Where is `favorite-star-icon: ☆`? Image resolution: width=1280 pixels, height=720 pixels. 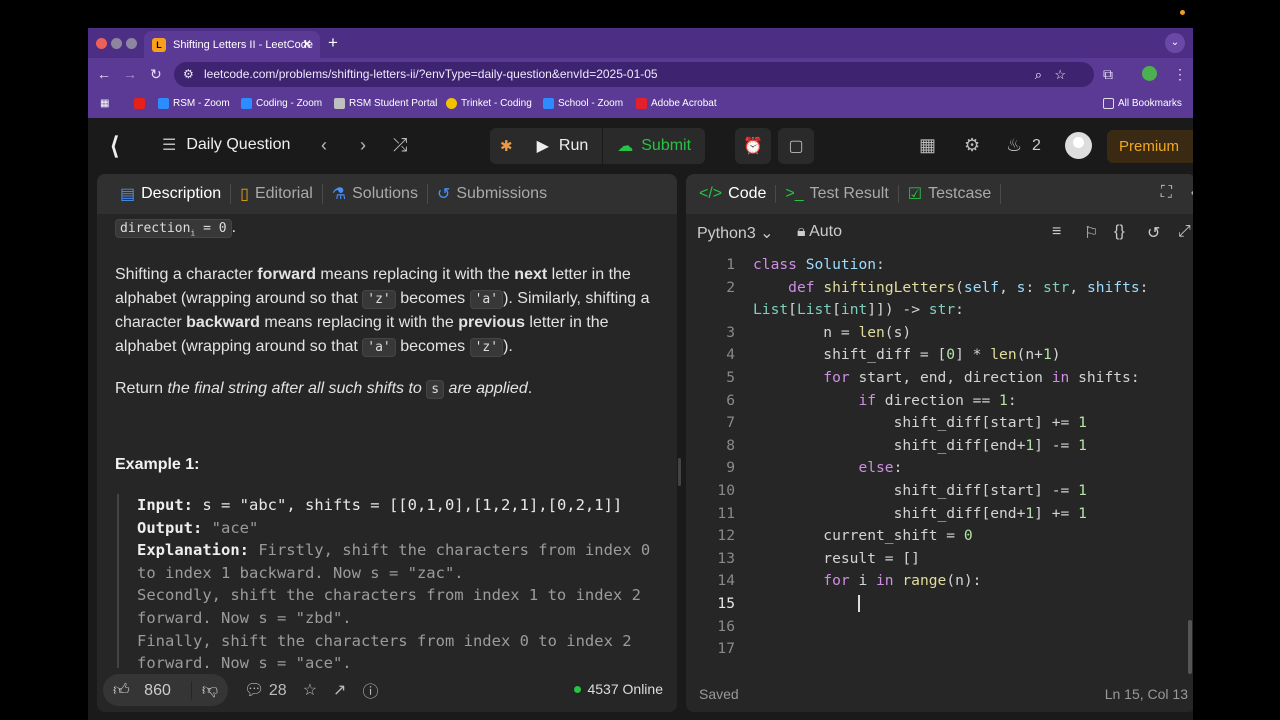 favorite-star-icon: ☆ is located at coordinates (310, 690).